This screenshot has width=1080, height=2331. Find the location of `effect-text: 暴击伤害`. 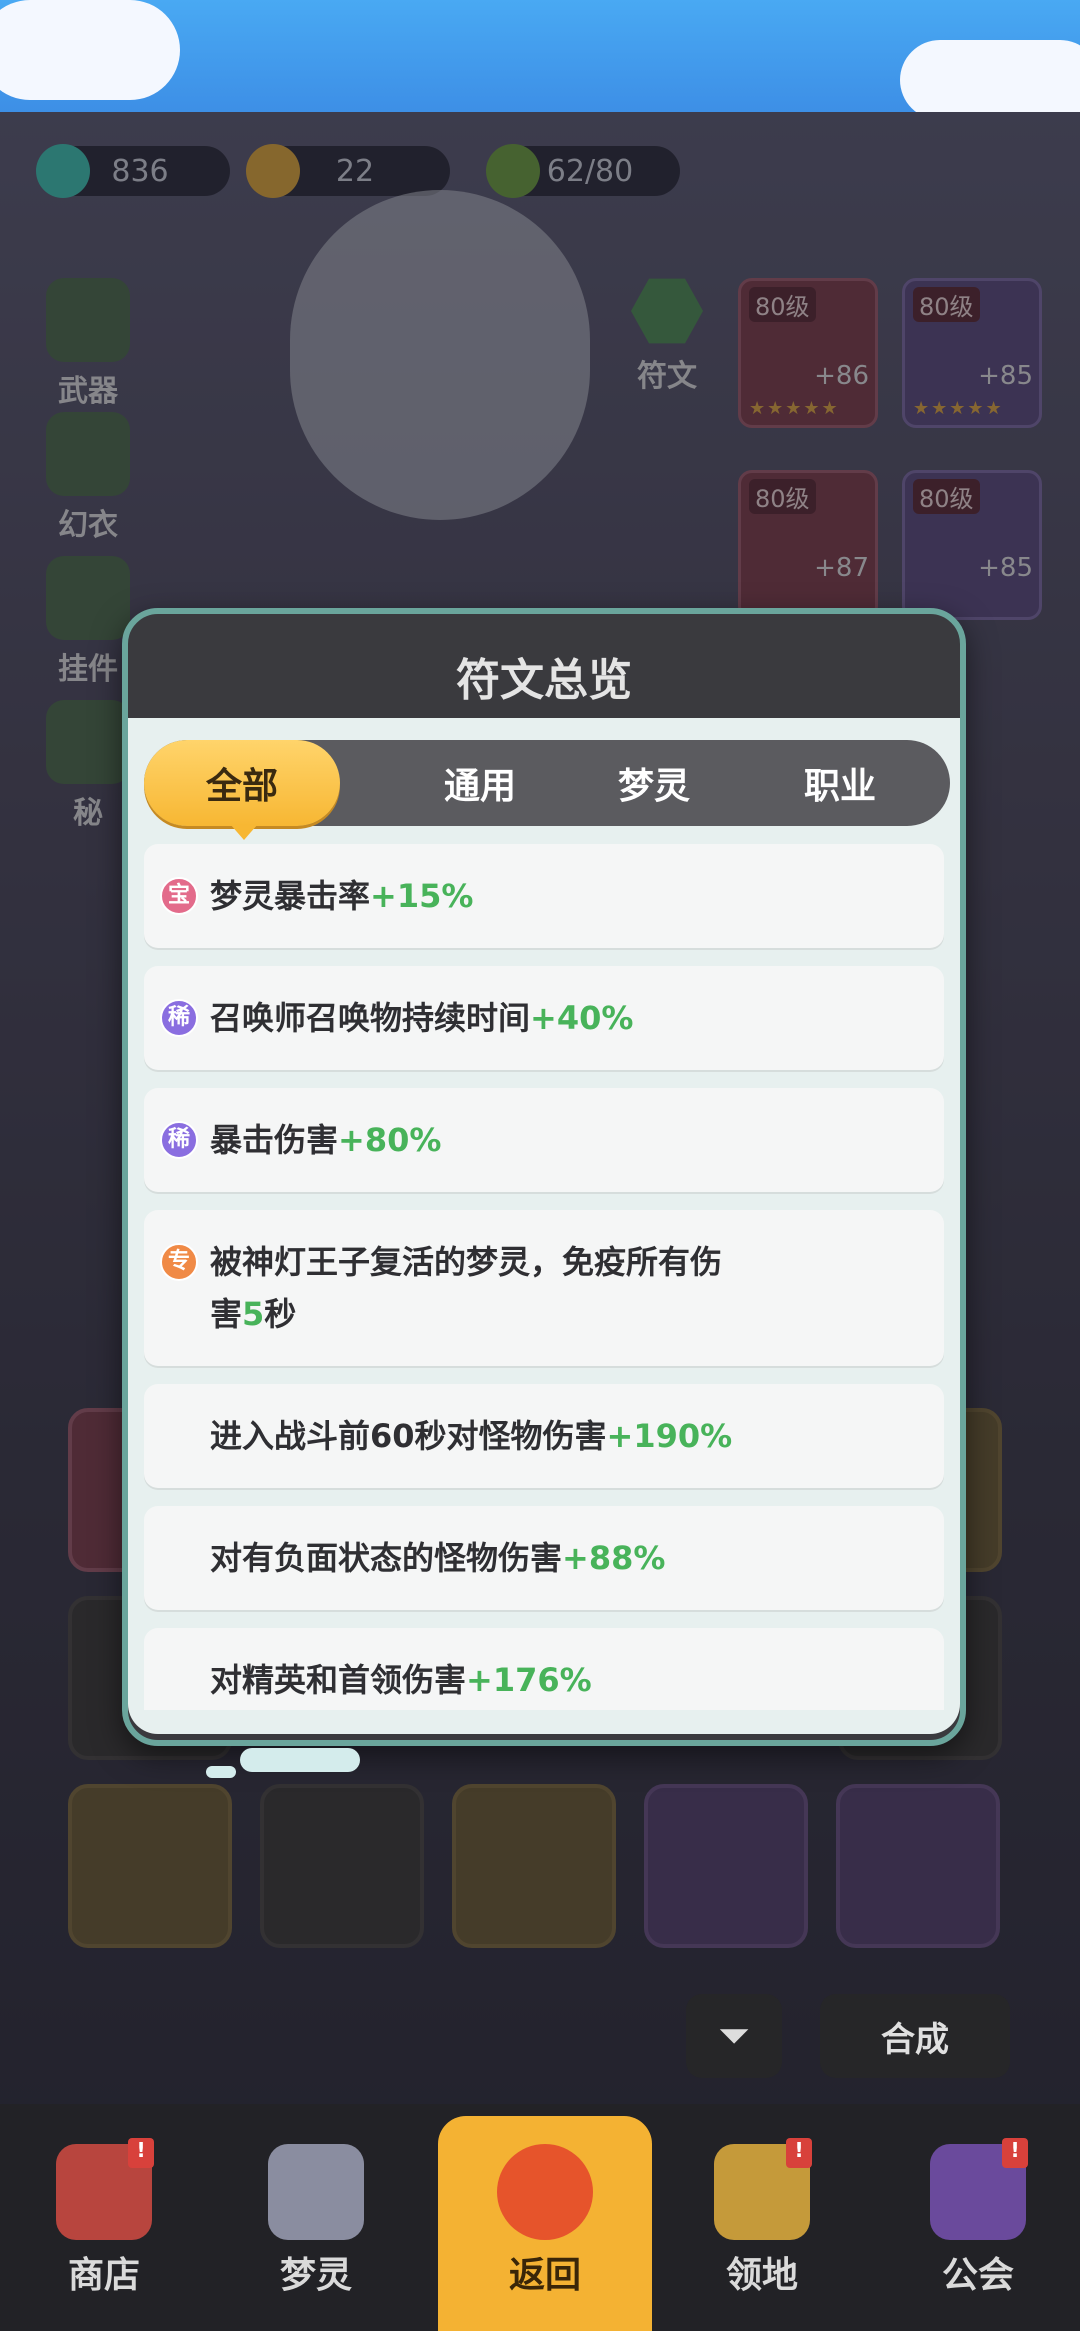

effect-text: 暴击伤害 is located at coordinates (274, 1140).